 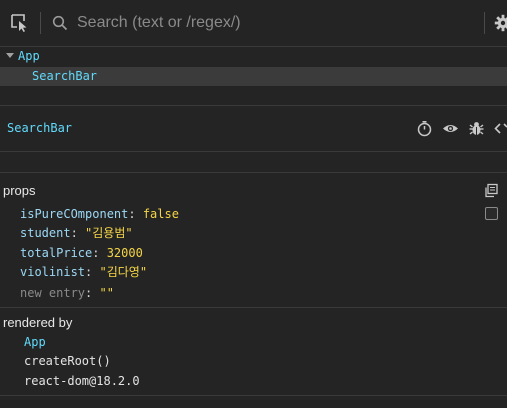 I want to click on copy-icon, so click(x=491, y=191).